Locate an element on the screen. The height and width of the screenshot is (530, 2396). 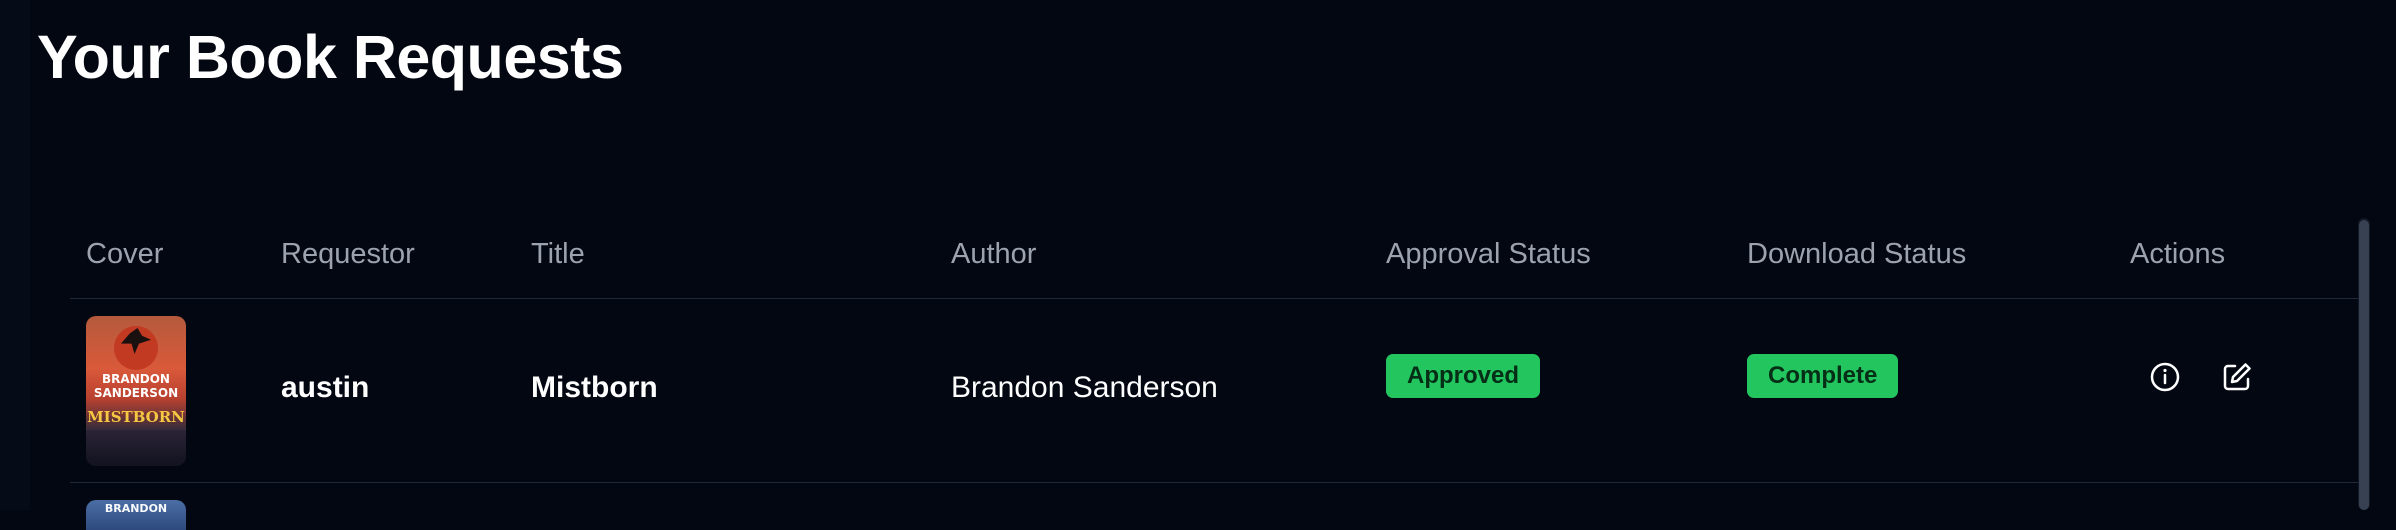
column-header-download-status: Download Status is located at coordinates (1857, 254).